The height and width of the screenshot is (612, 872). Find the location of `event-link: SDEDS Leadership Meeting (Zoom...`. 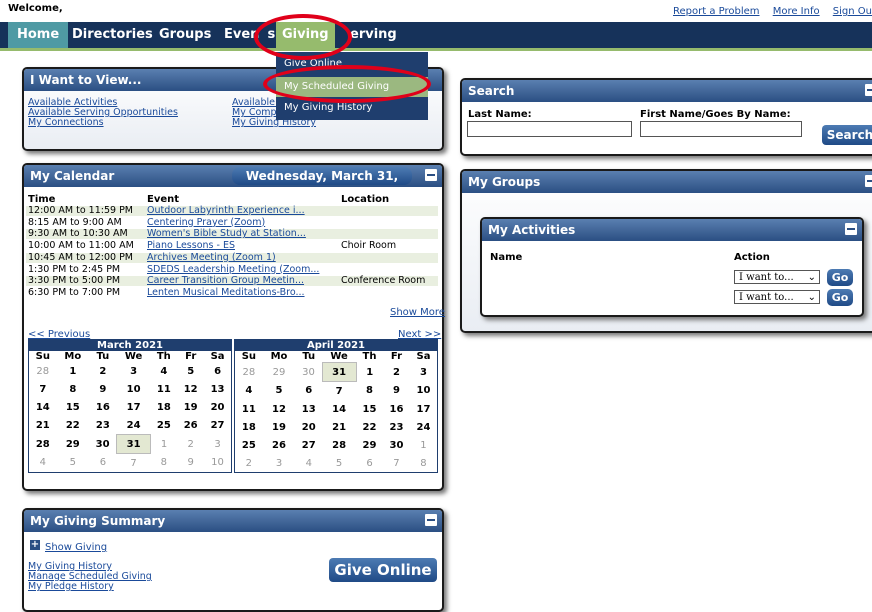

event-link: SDEDS Leadership Meeting (Zoom... is located at coordinates (233, 269).